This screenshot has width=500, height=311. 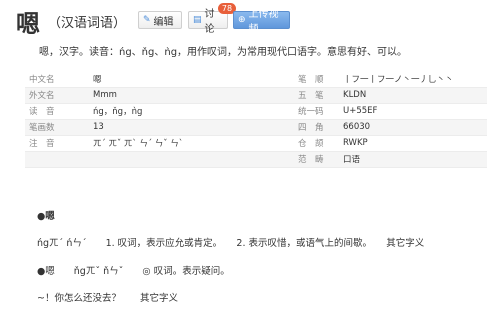 What do you see at coordinates (173, 143) in the screenshot?
I see `info-value: ㄫˊ ㄫˇ ㄫˋ ㄣˊ ㄣˇ ㄣˋ` at bounding box center [173, 143].